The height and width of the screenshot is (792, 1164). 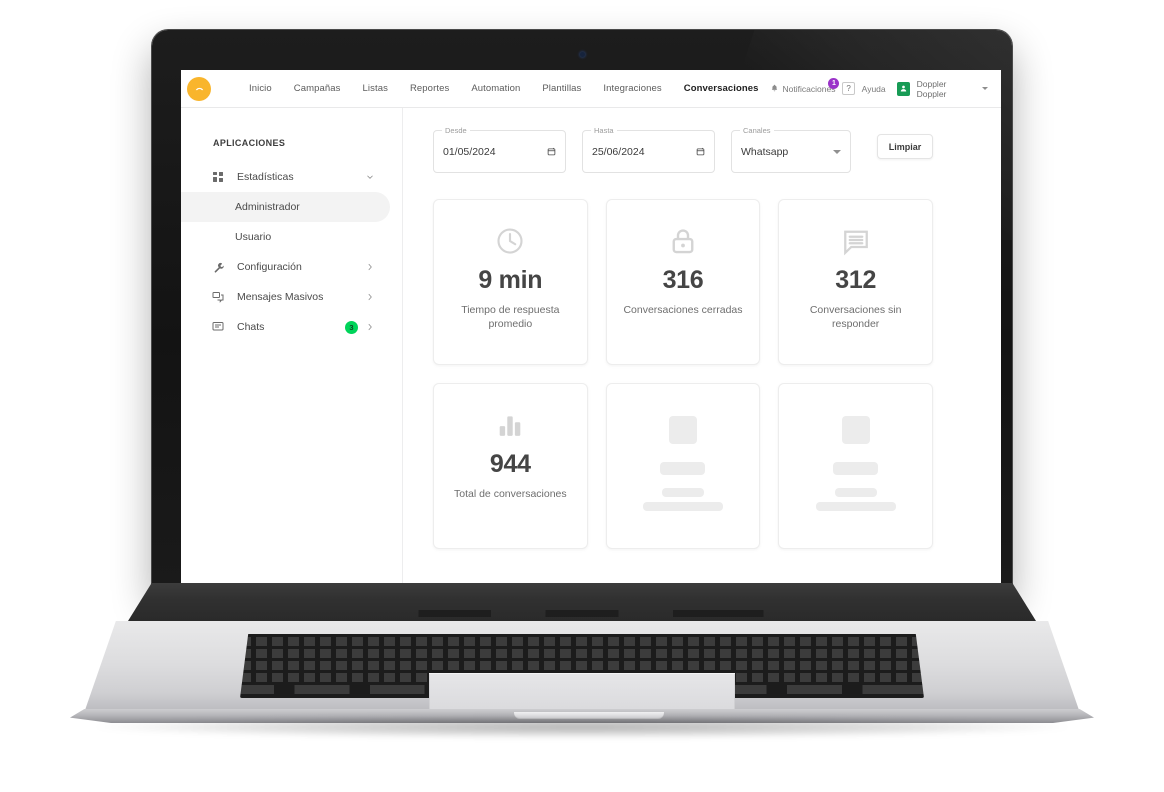 What do you see at coordinates (199, 88) in the screenshot?
I see `doppler-logo-icon` at bounding box center [199, 88].